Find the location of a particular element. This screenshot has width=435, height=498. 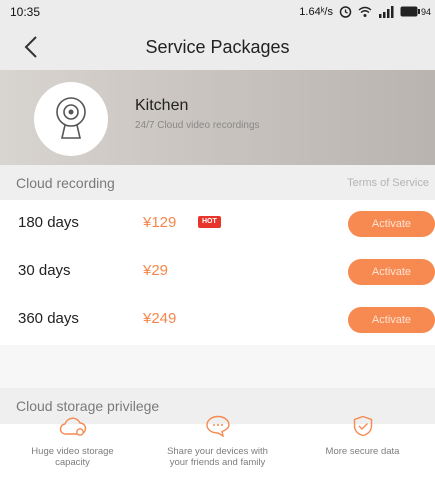

navigation-bar: Service Packages is located at coordinates (217, 47).